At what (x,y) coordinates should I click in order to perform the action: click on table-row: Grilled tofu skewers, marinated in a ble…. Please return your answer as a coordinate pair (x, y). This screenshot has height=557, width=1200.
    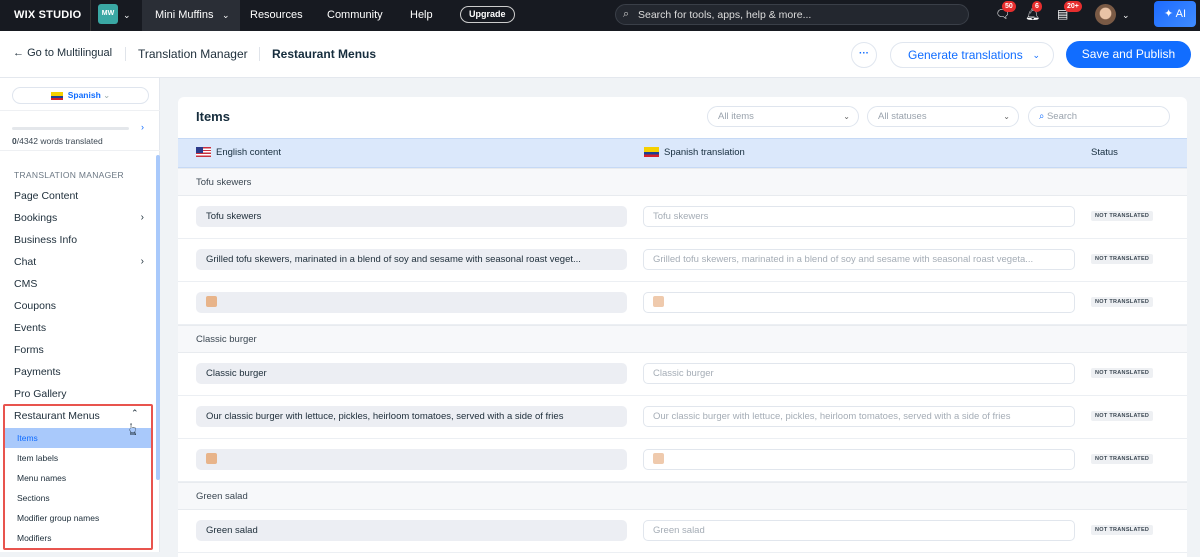
    Looking at the image, I should click on (682, 260).